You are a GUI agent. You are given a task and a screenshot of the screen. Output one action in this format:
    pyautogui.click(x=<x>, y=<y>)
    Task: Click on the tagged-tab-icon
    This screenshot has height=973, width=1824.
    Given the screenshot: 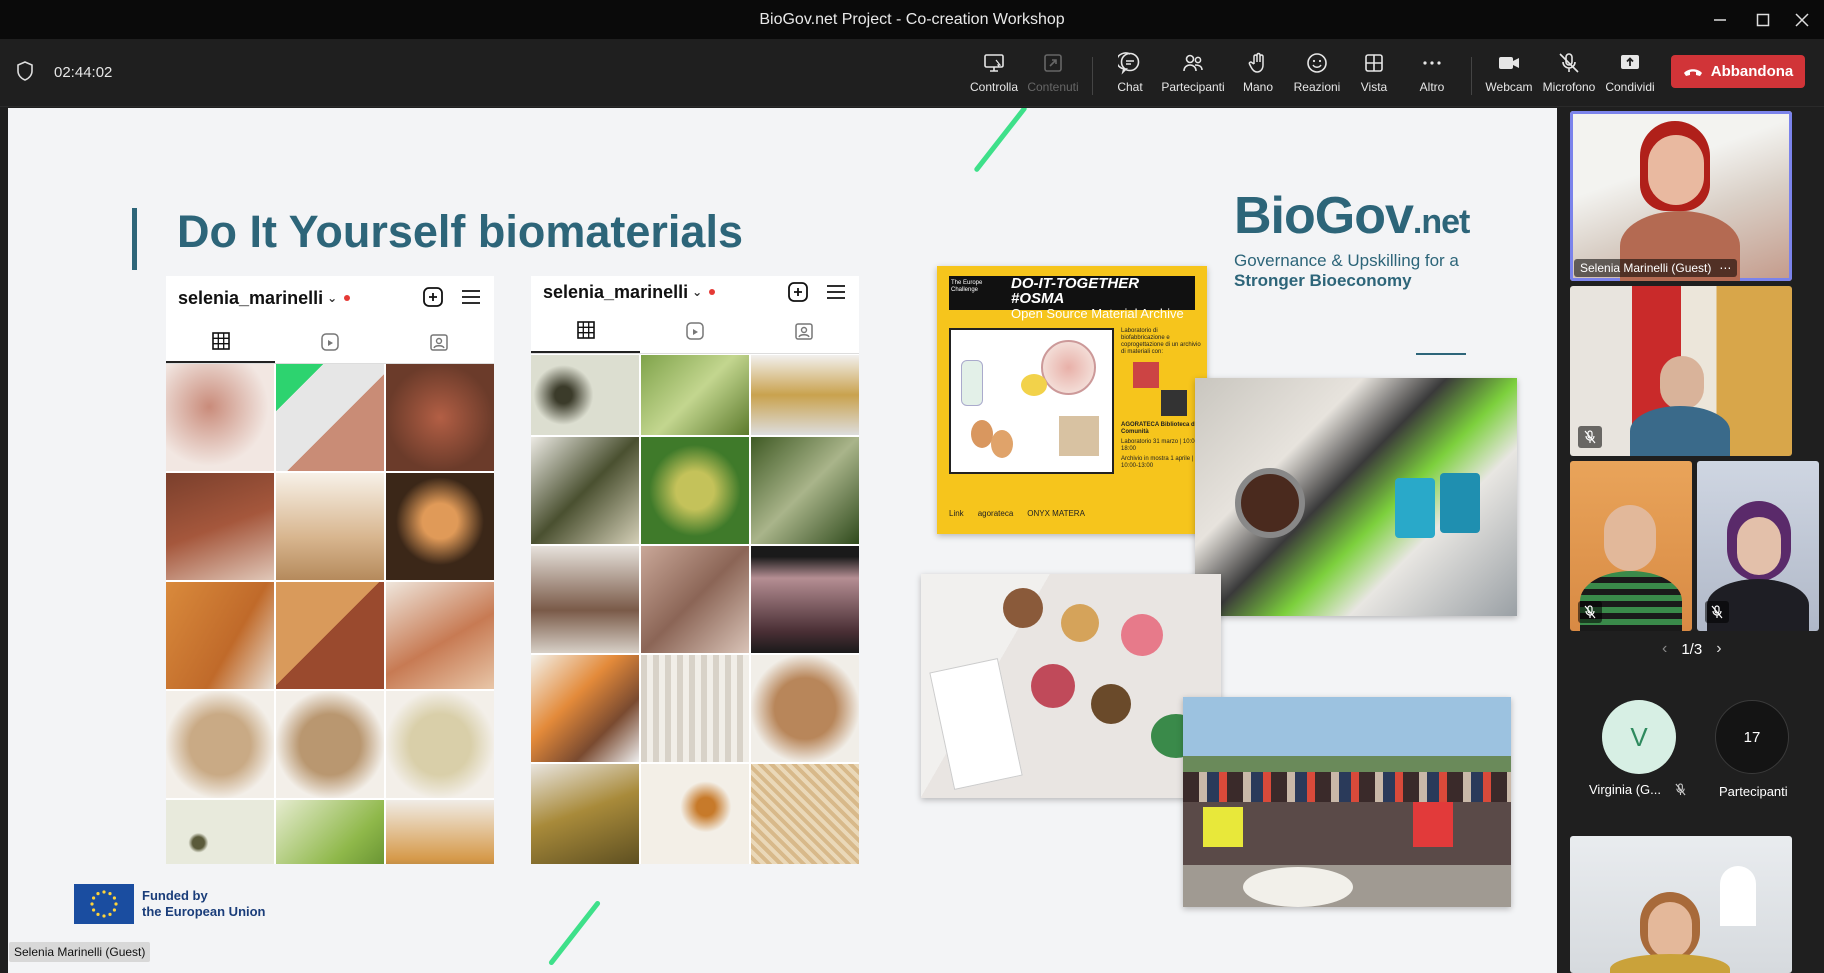 What is the action you would take?
    pyautogui.click(x=804, y=330)
    